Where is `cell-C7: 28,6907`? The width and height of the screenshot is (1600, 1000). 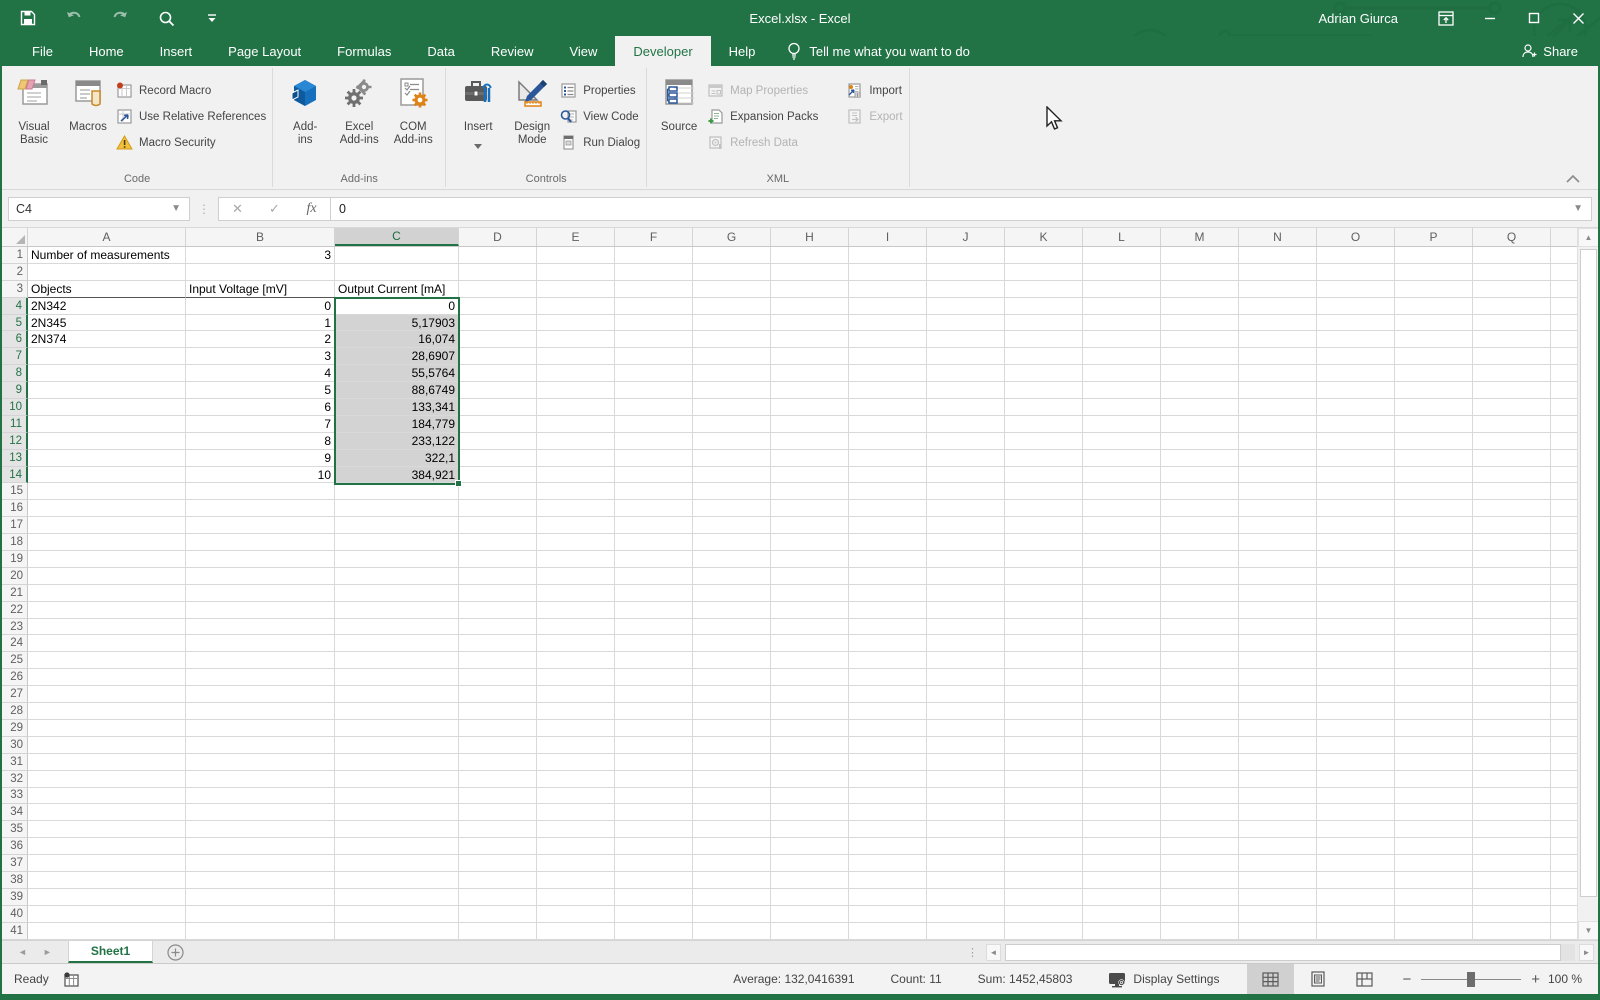 cell-C7: 28,6907 is located at coordinates (397, 357).